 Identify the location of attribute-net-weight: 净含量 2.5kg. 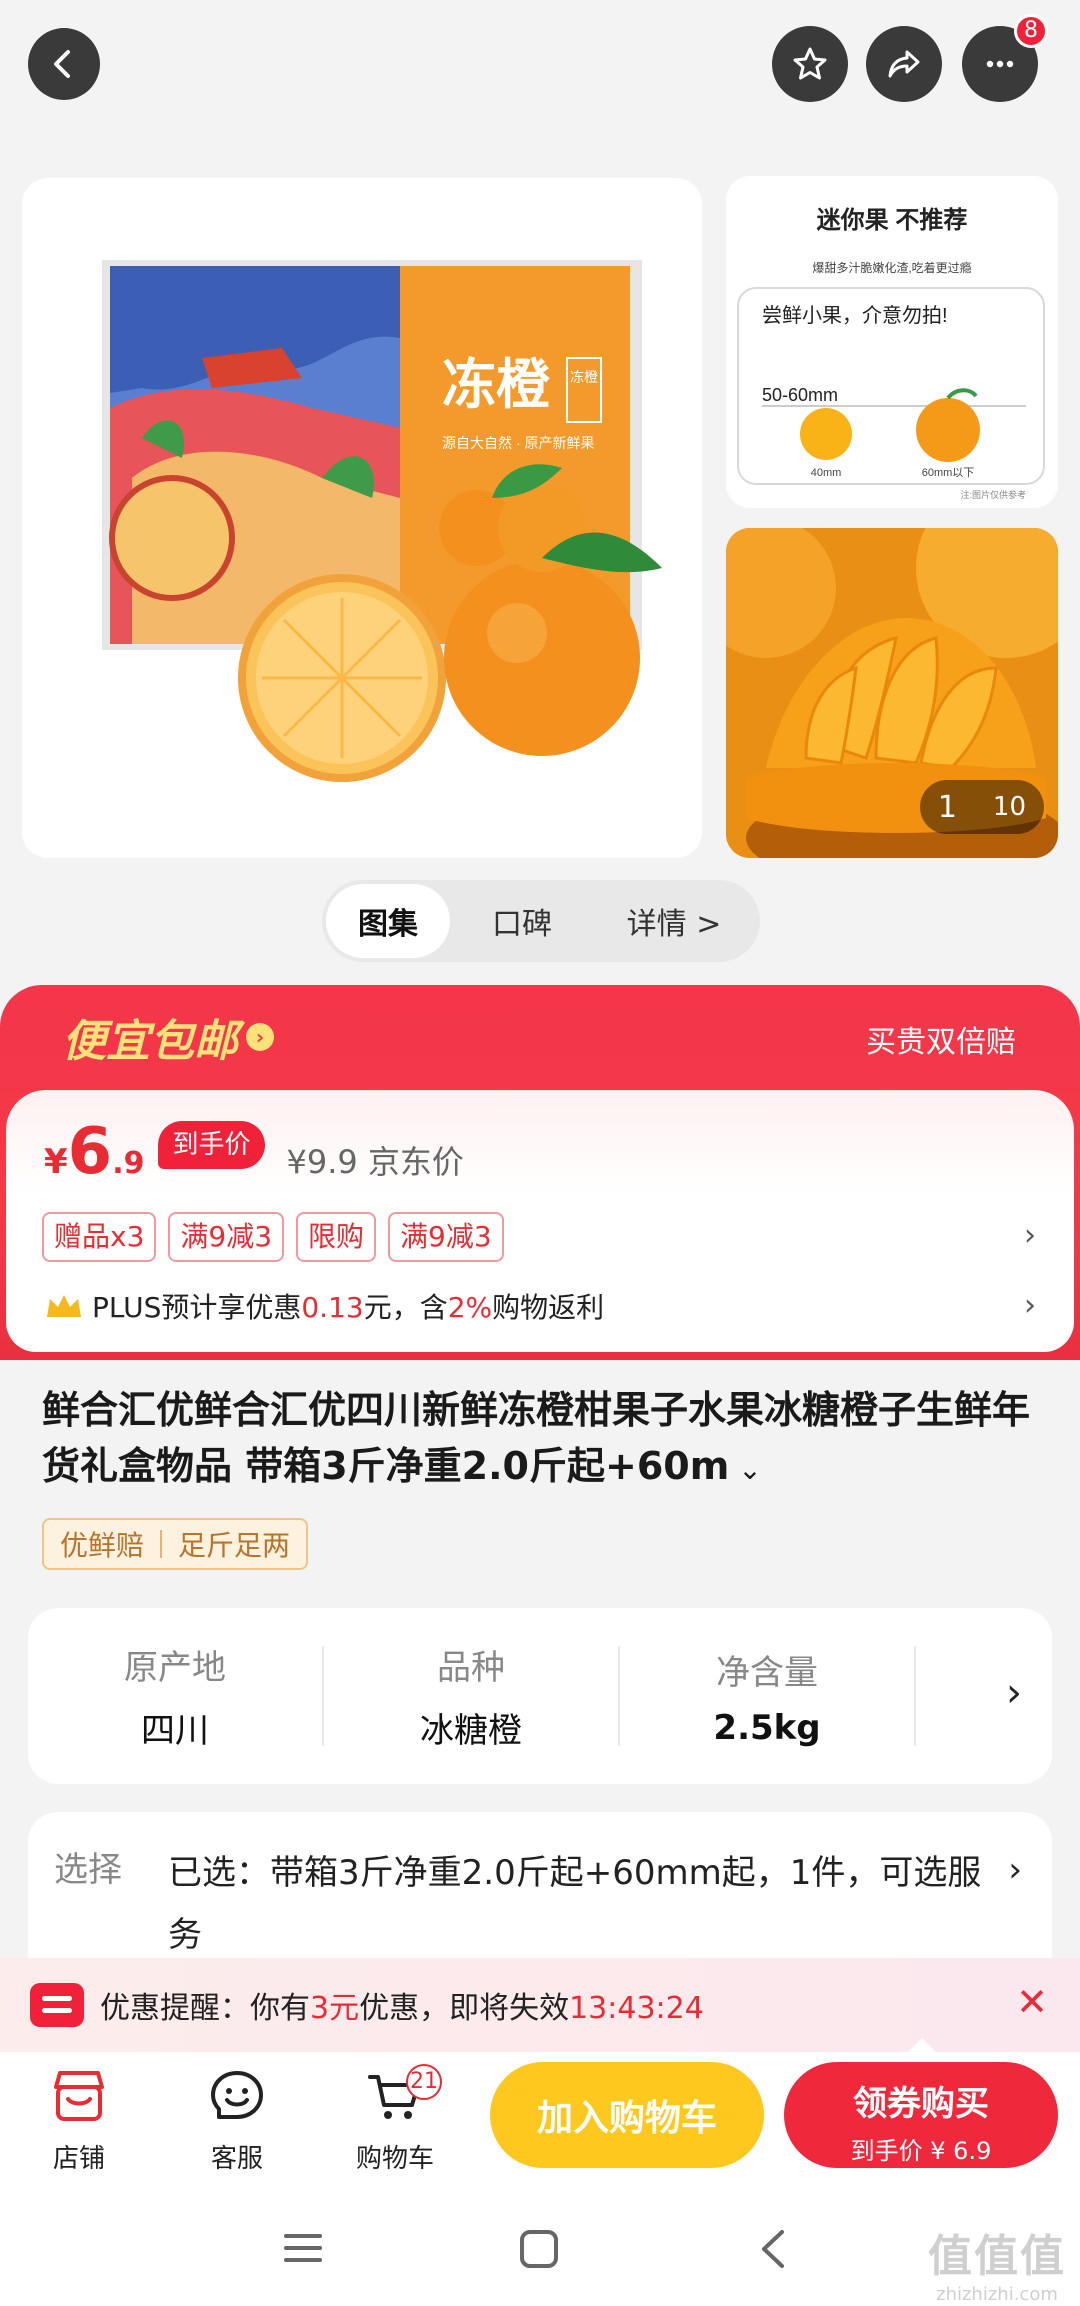
(767, 1700).